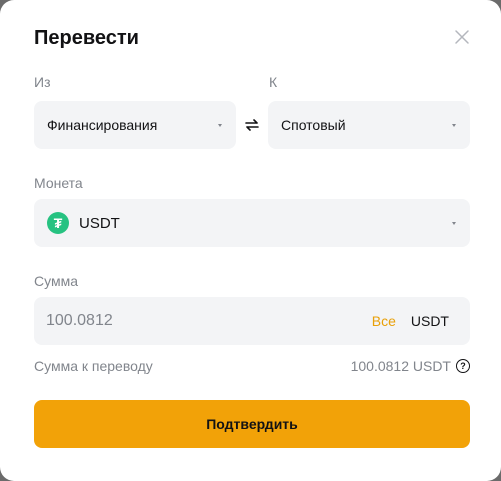 The image size is (501, 481). I want to click on amount-input, so click(209, 321).